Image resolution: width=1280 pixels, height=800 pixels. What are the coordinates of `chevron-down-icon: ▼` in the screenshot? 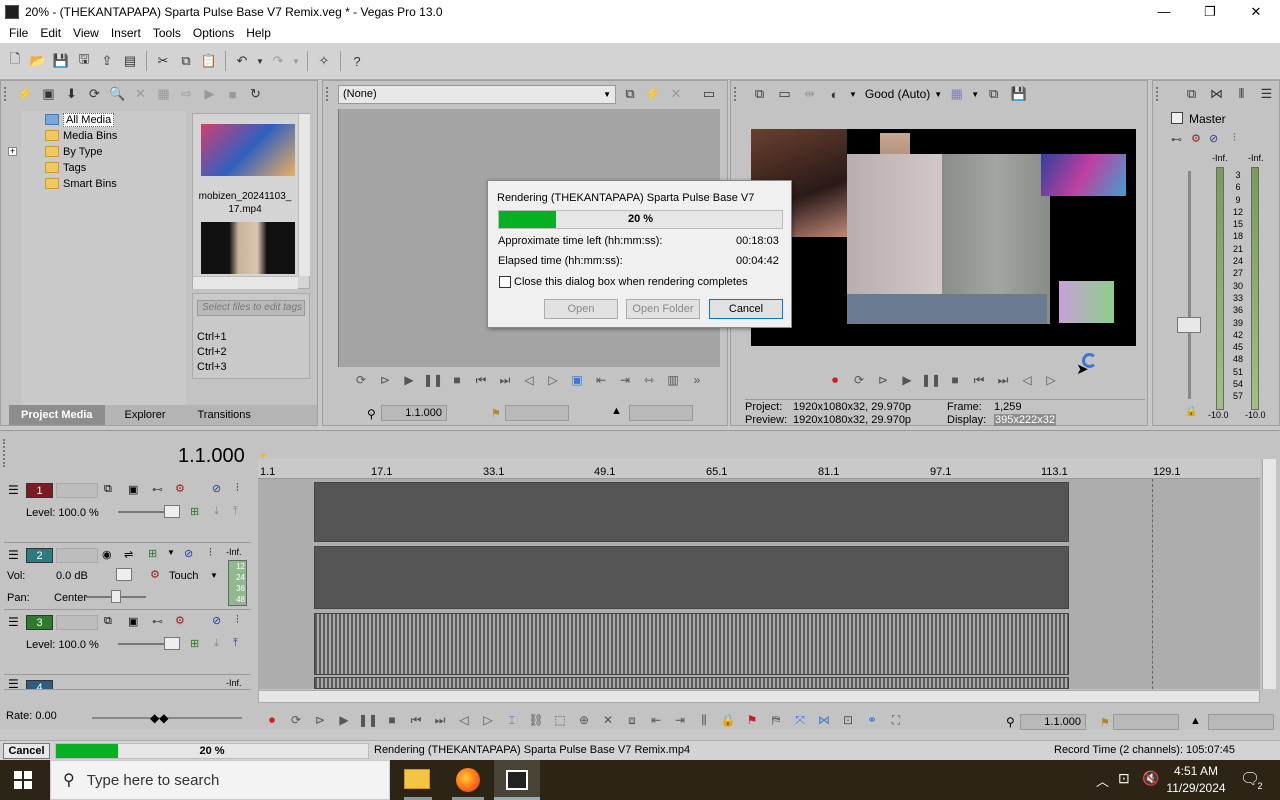 It's located at (214, 575).